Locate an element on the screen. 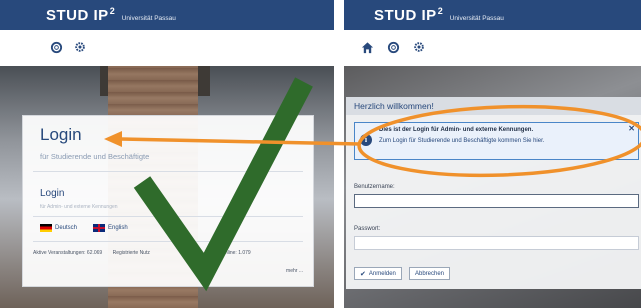 The height and width of the screenshot is (308, 641). dialog-header: Herzlich willkommen! is located at coordinates (493, 106).